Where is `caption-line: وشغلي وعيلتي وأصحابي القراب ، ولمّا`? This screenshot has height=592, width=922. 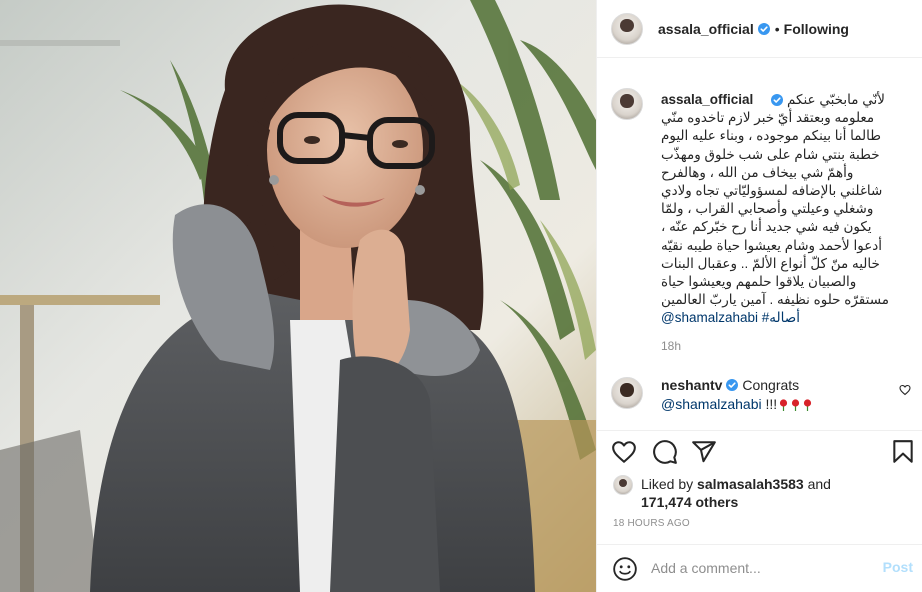
caption-line: وشغلي وعيلتي وأصحابي القراب ، ولمّا is located at coordinates (767, 209).